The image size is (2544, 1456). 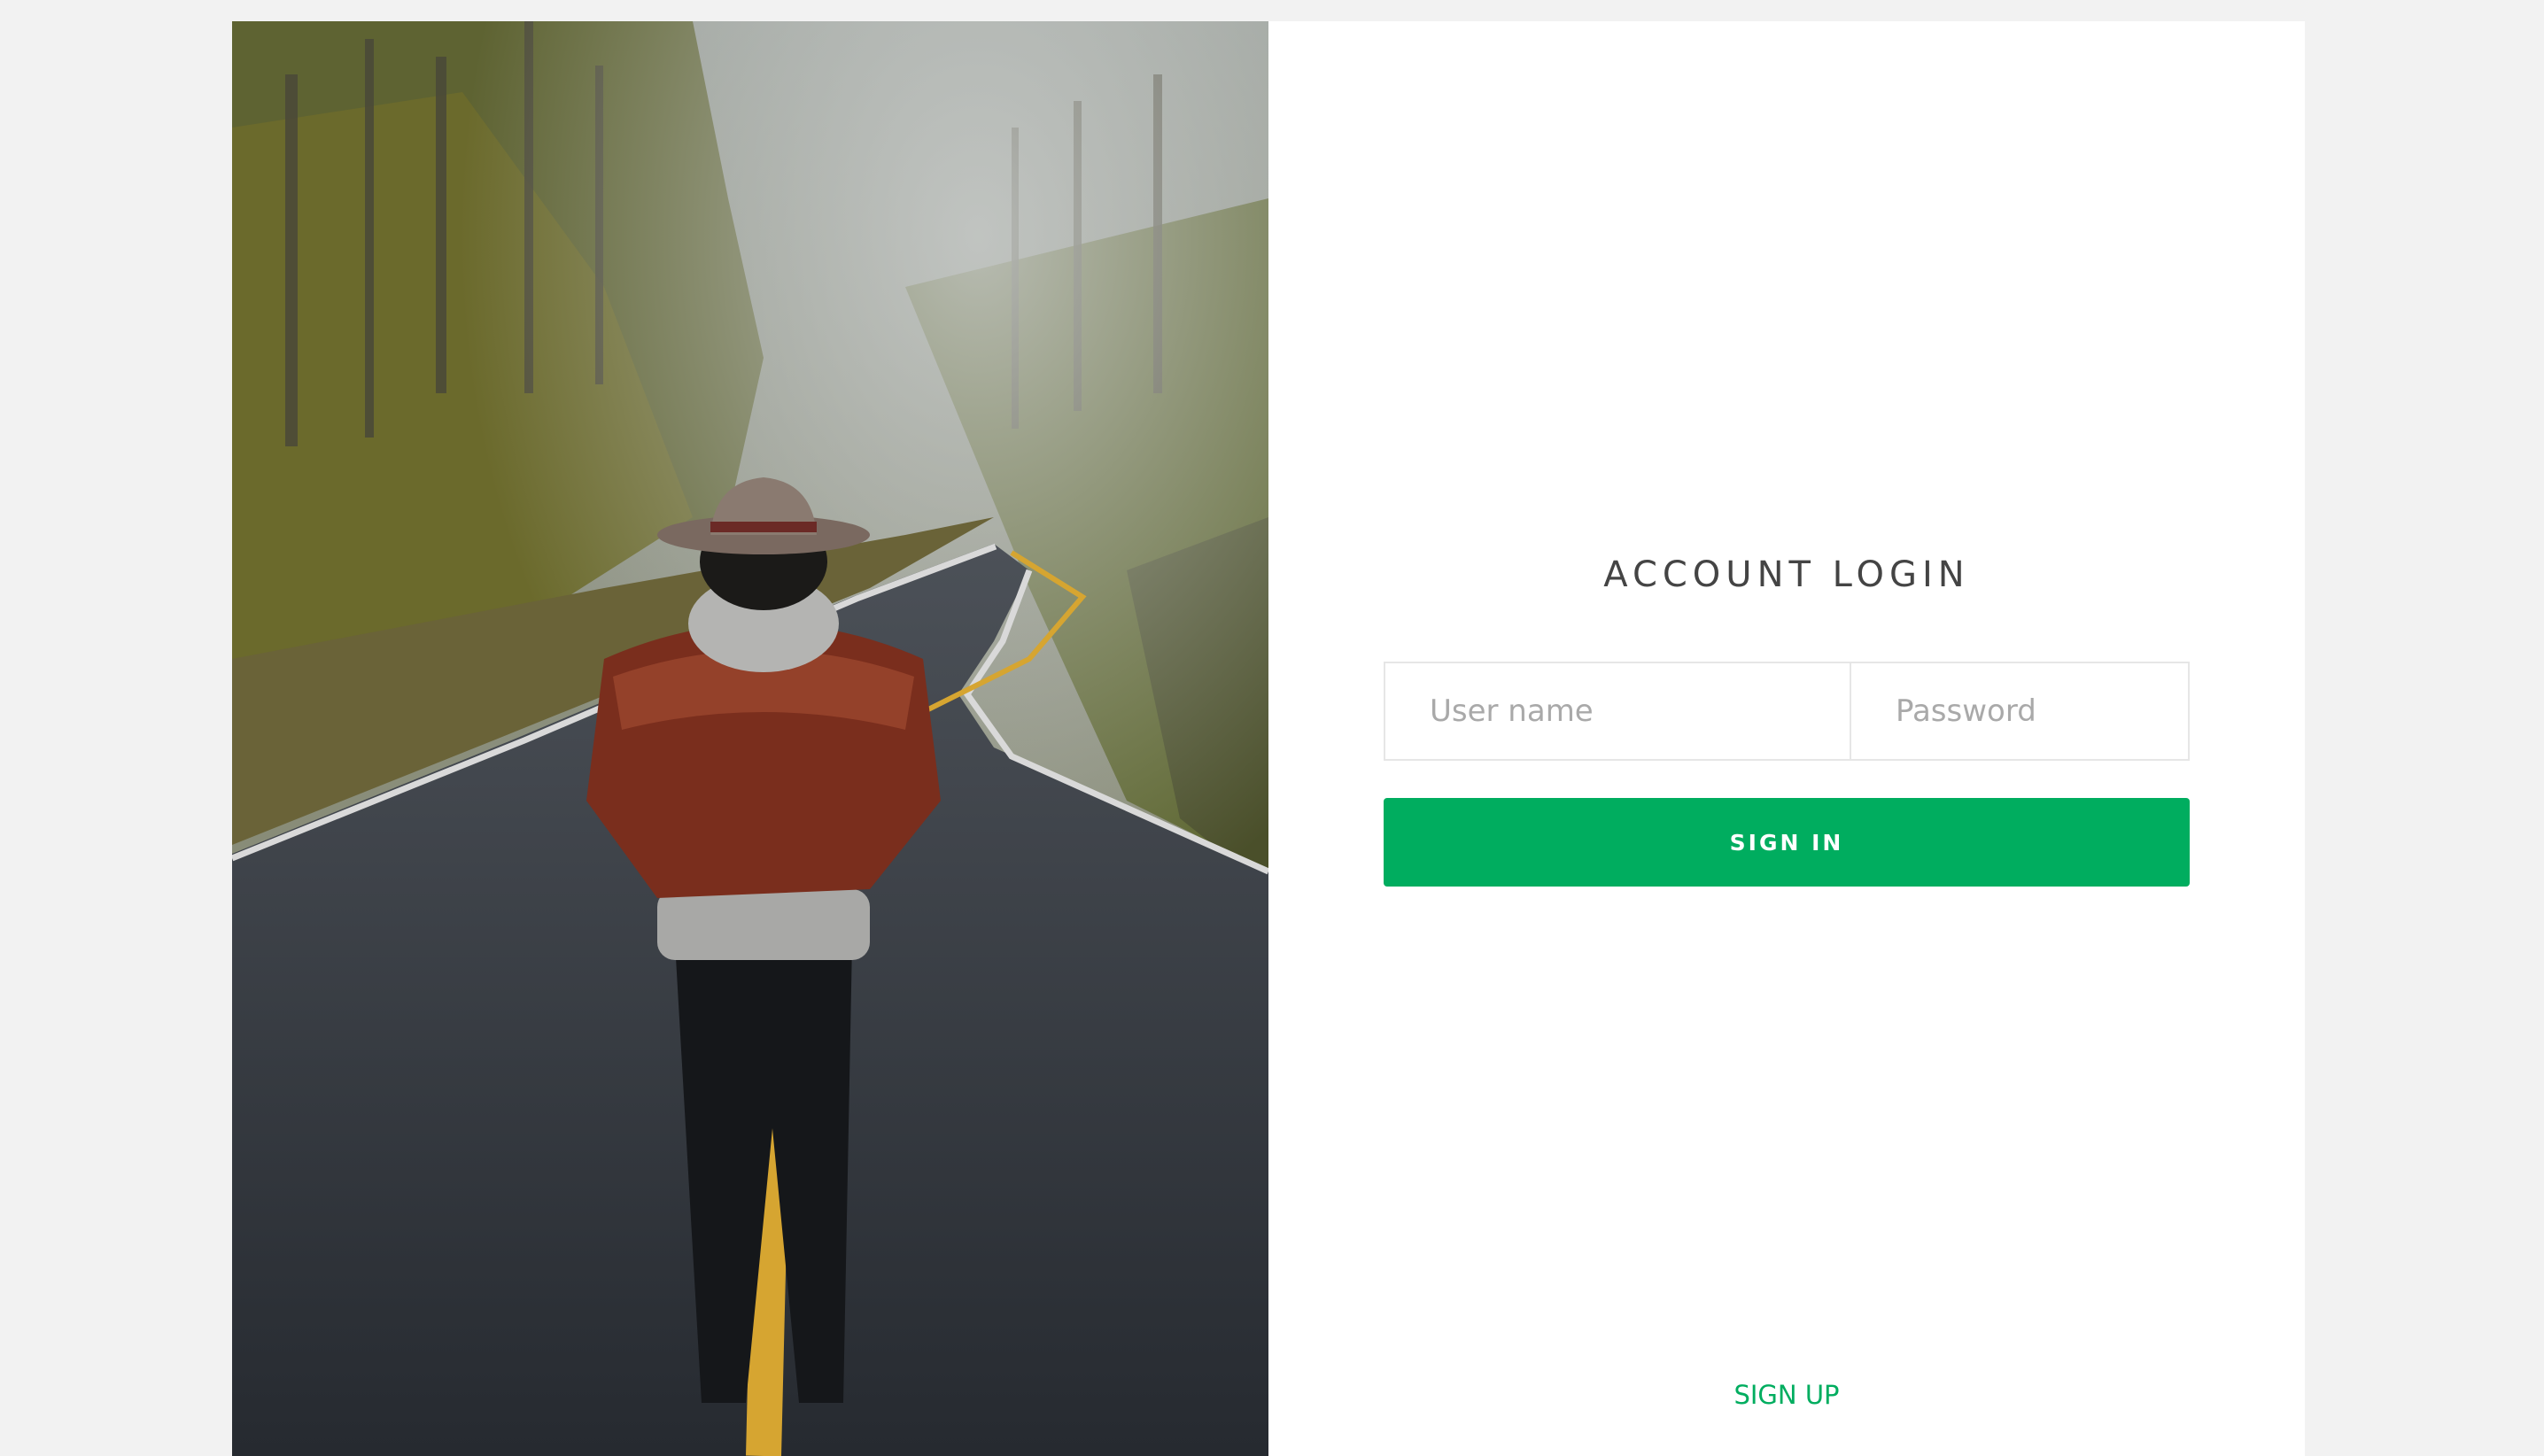 I want to click on username-input, so click(x=1617, y=711).